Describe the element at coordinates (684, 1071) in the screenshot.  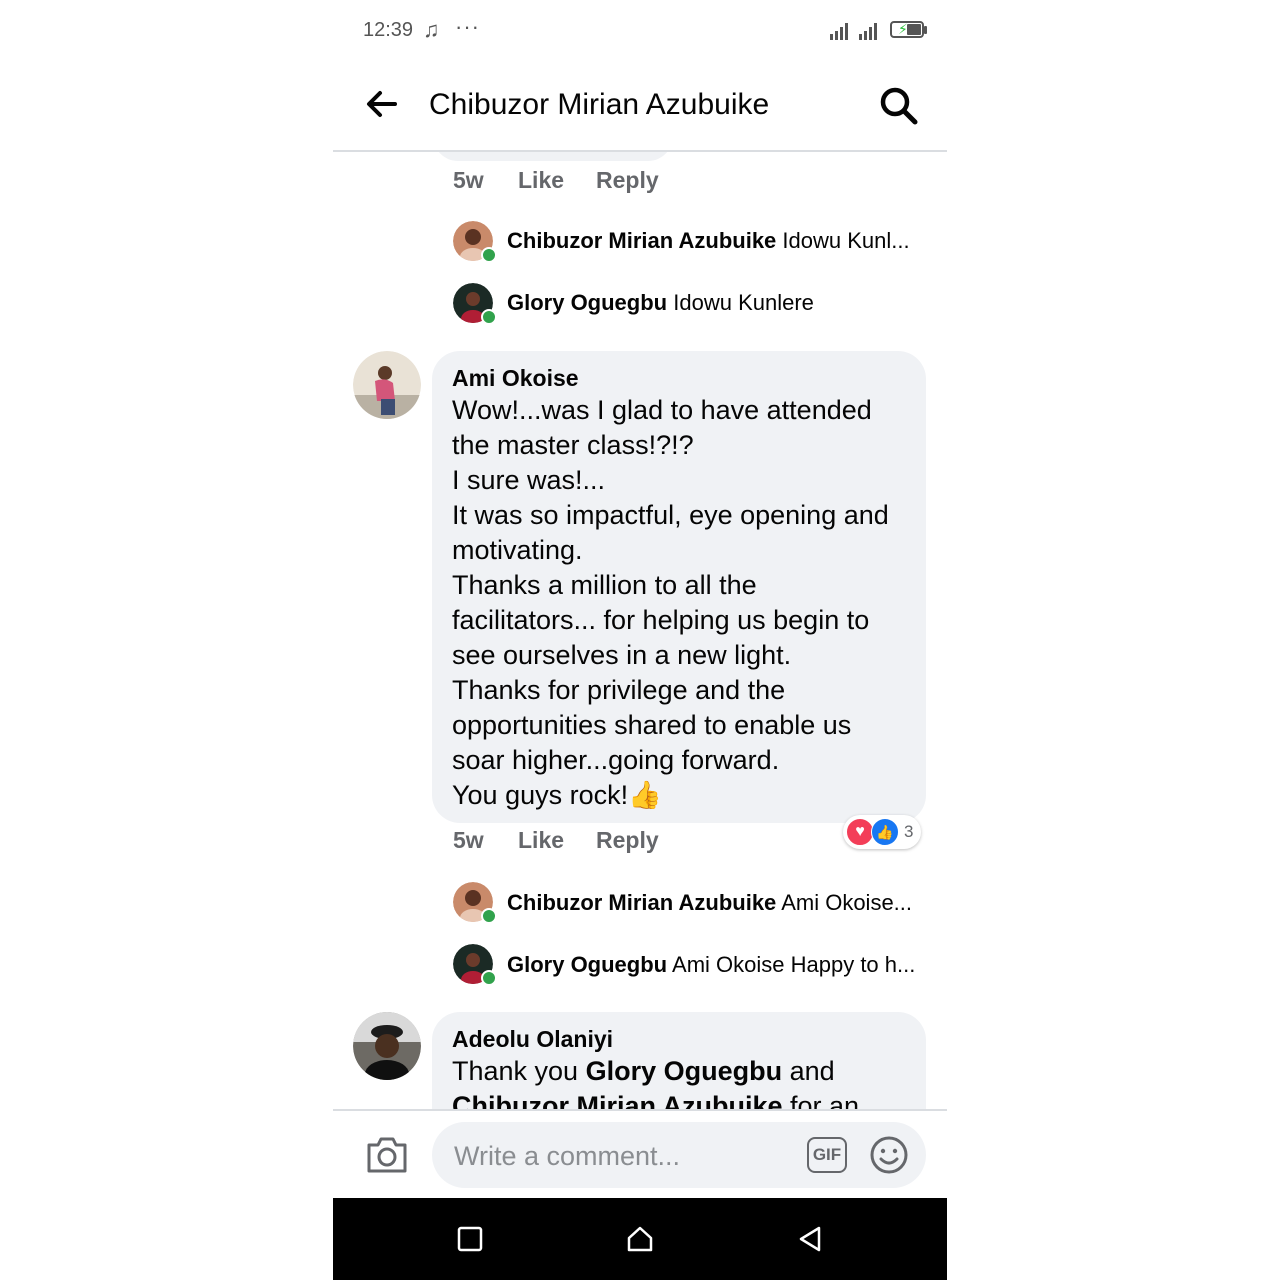
I see `mention-link: Glory Oguegbu` at that location.